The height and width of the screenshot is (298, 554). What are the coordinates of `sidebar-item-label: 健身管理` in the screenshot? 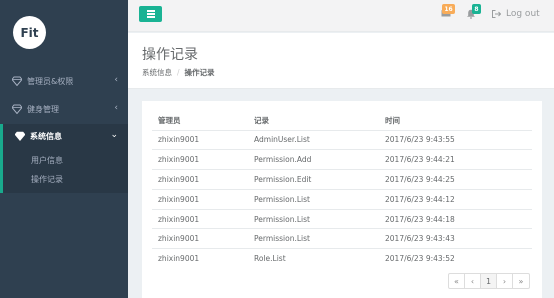 It's located at (43, 109).